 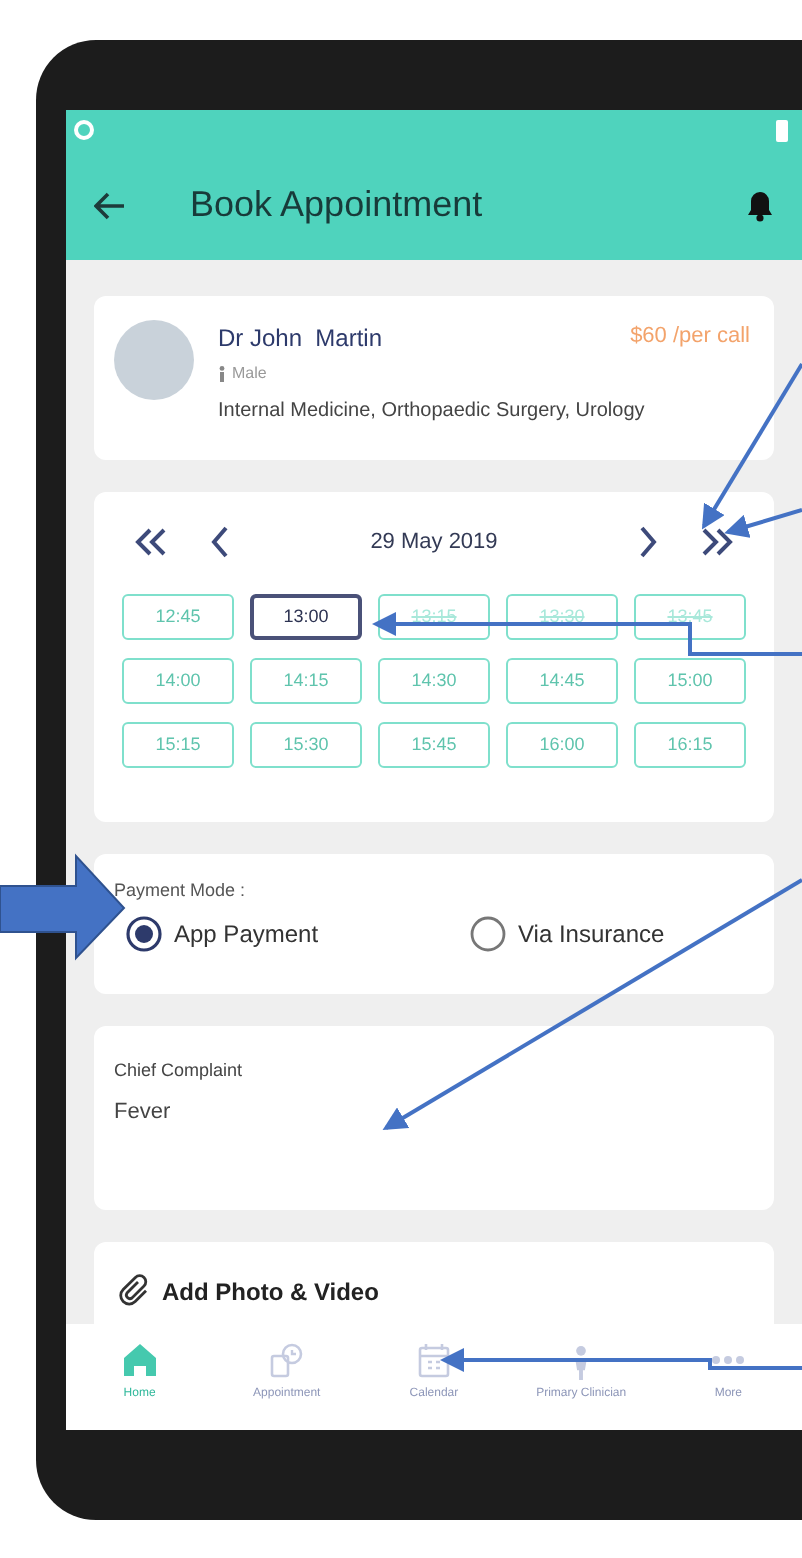 I want to click on photo-placeholder, so click(x=154, y=360).